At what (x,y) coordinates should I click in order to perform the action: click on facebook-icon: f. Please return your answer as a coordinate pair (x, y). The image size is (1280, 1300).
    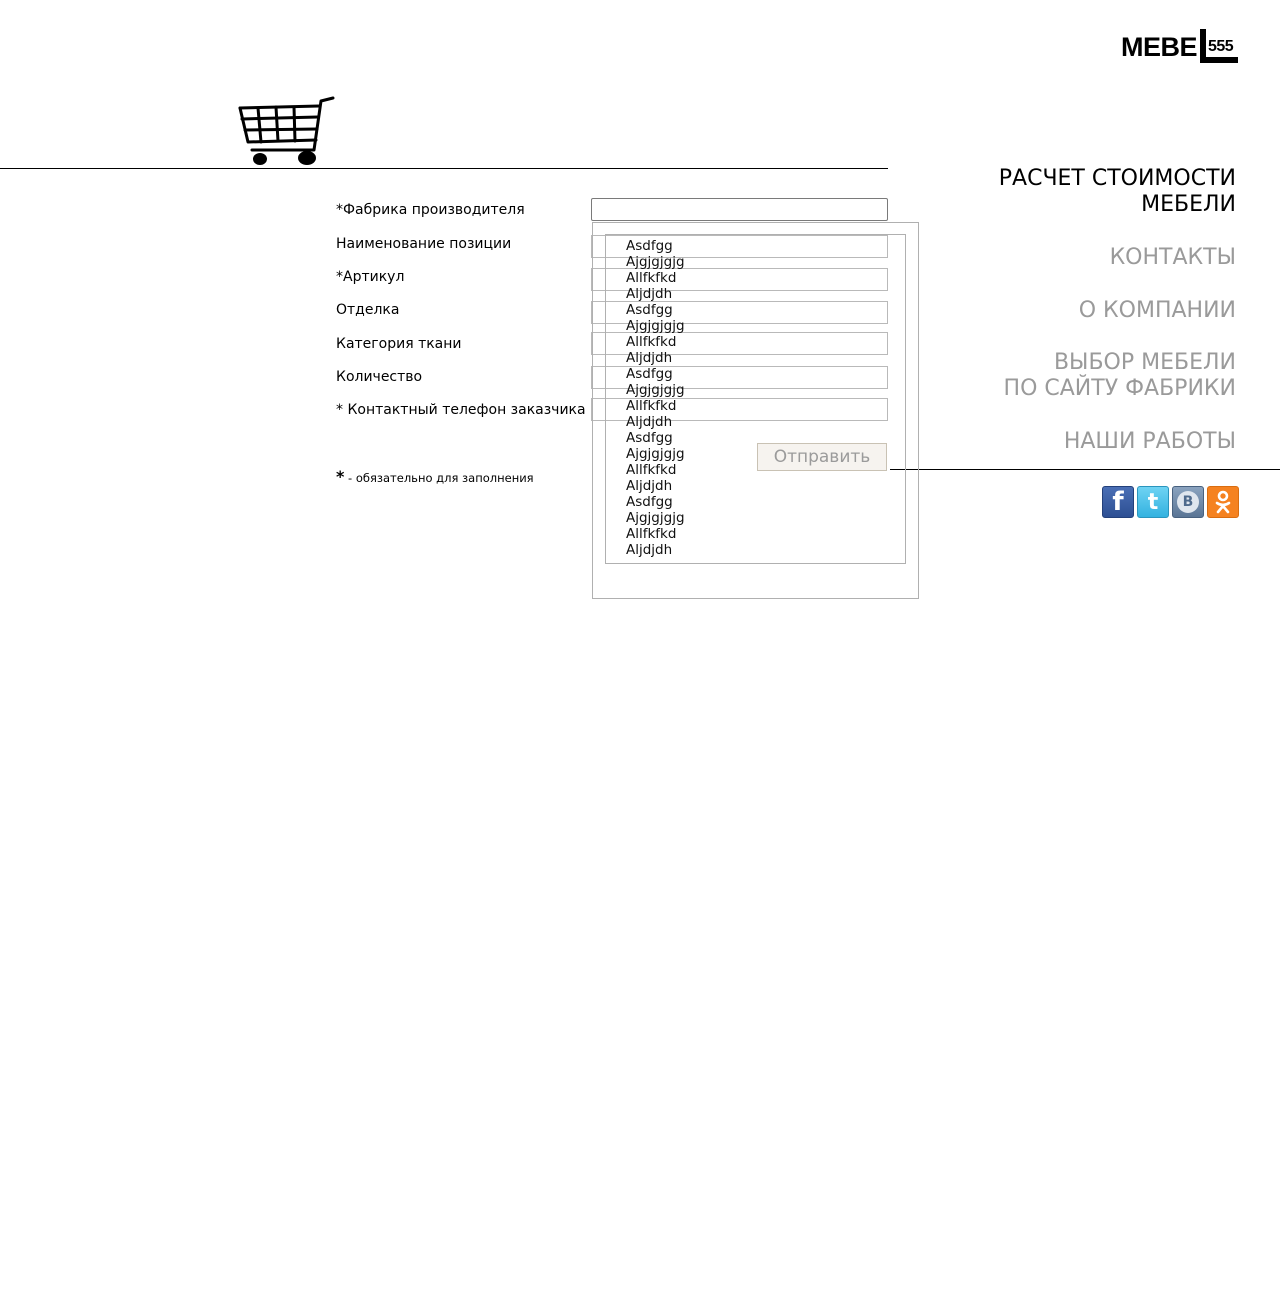
    Looking at the image, I should click on (1118, 502).